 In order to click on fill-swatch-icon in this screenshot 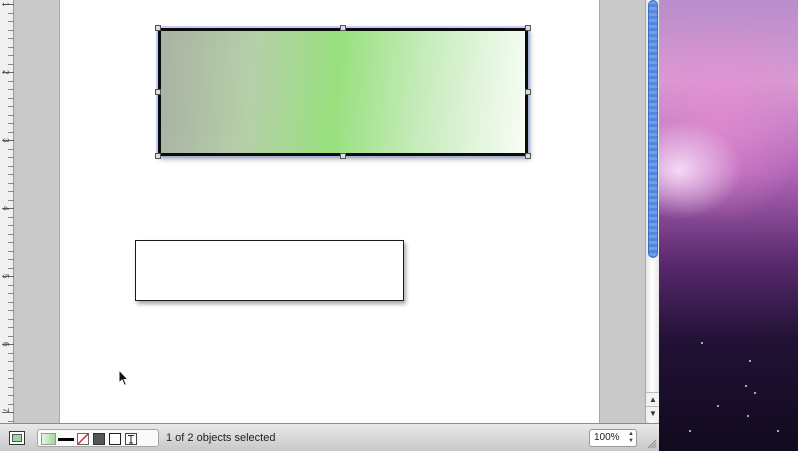, I will do `click(17, 438)`.